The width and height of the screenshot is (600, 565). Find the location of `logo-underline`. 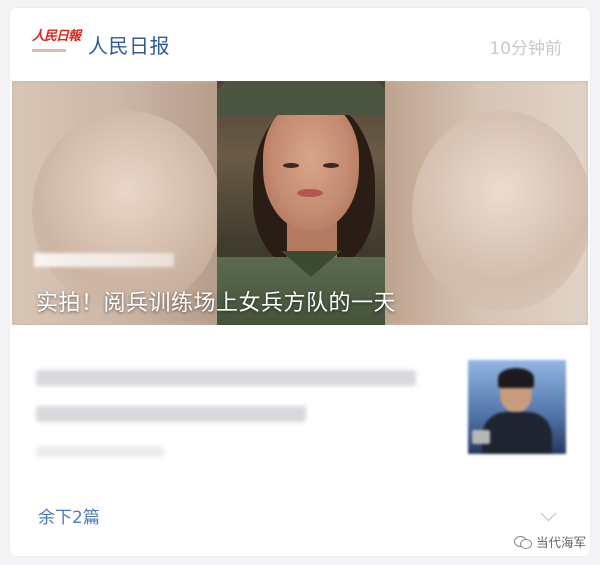

logo-underline is located at coordinates (49, 50).